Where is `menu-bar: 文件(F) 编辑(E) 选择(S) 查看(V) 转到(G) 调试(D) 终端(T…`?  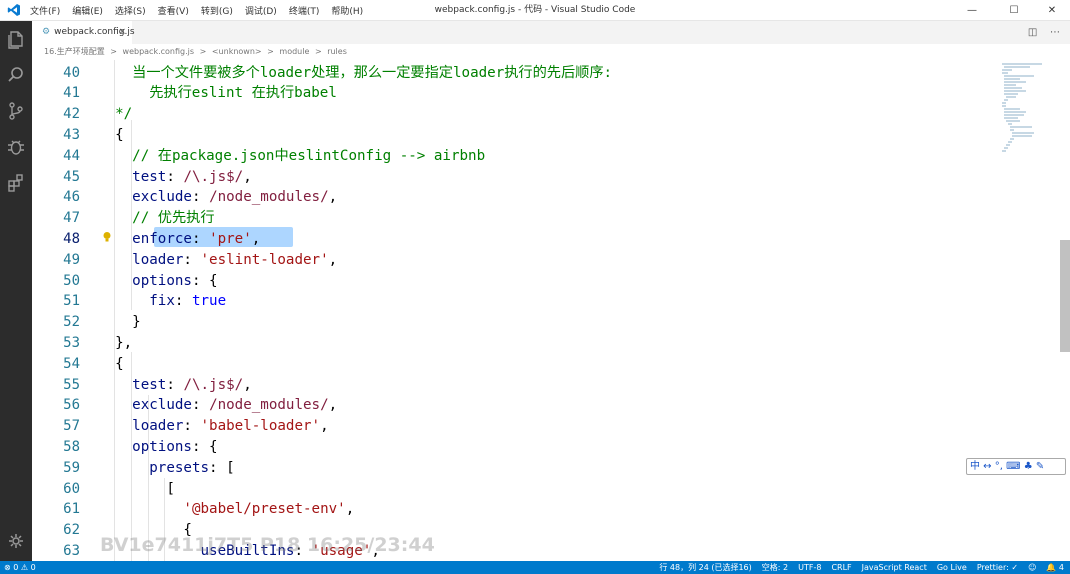
menu-bar: 文件(F) 编辑(E) 选择(S) 查看(V) 转到(G) 调试(D) 终端(T… is located at coordinates (202, 10).